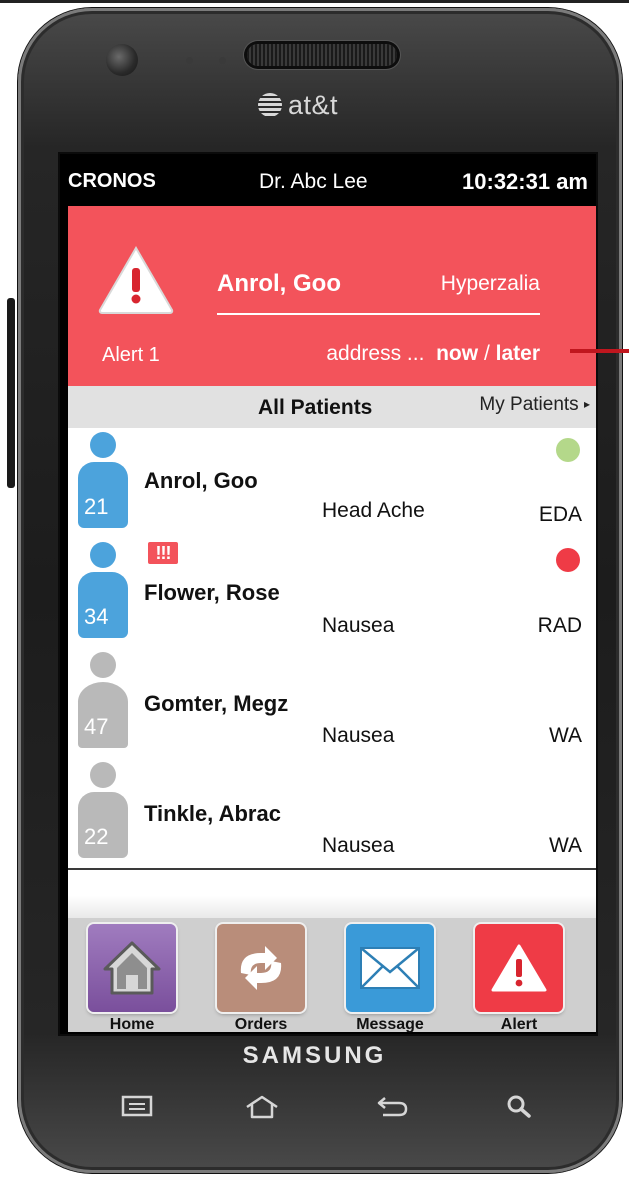 The image size is (629, 1179). I want to click on alert-label: Alert 1, so click(131, 355).